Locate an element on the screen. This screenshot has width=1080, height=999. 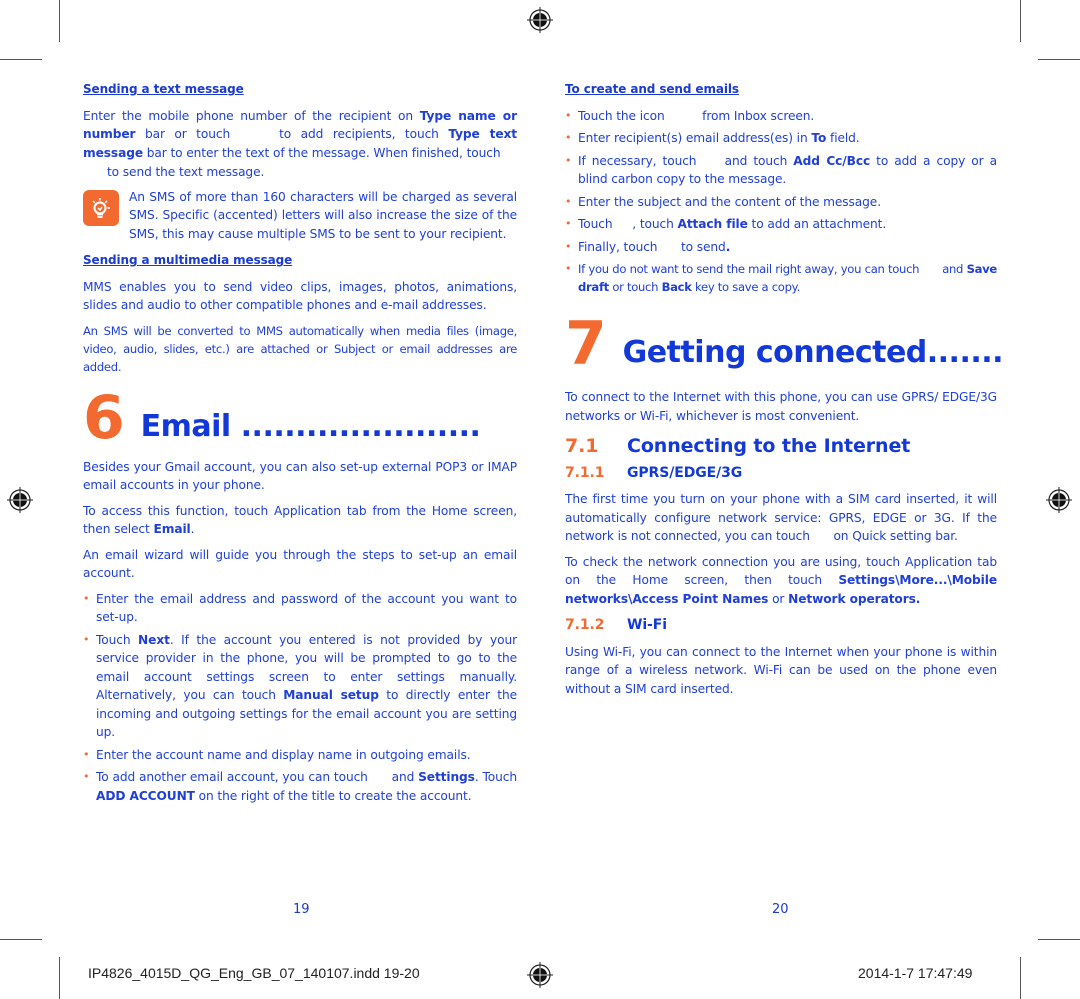
section-title: Connecting to the Internet is located at coordinates (769, 446).